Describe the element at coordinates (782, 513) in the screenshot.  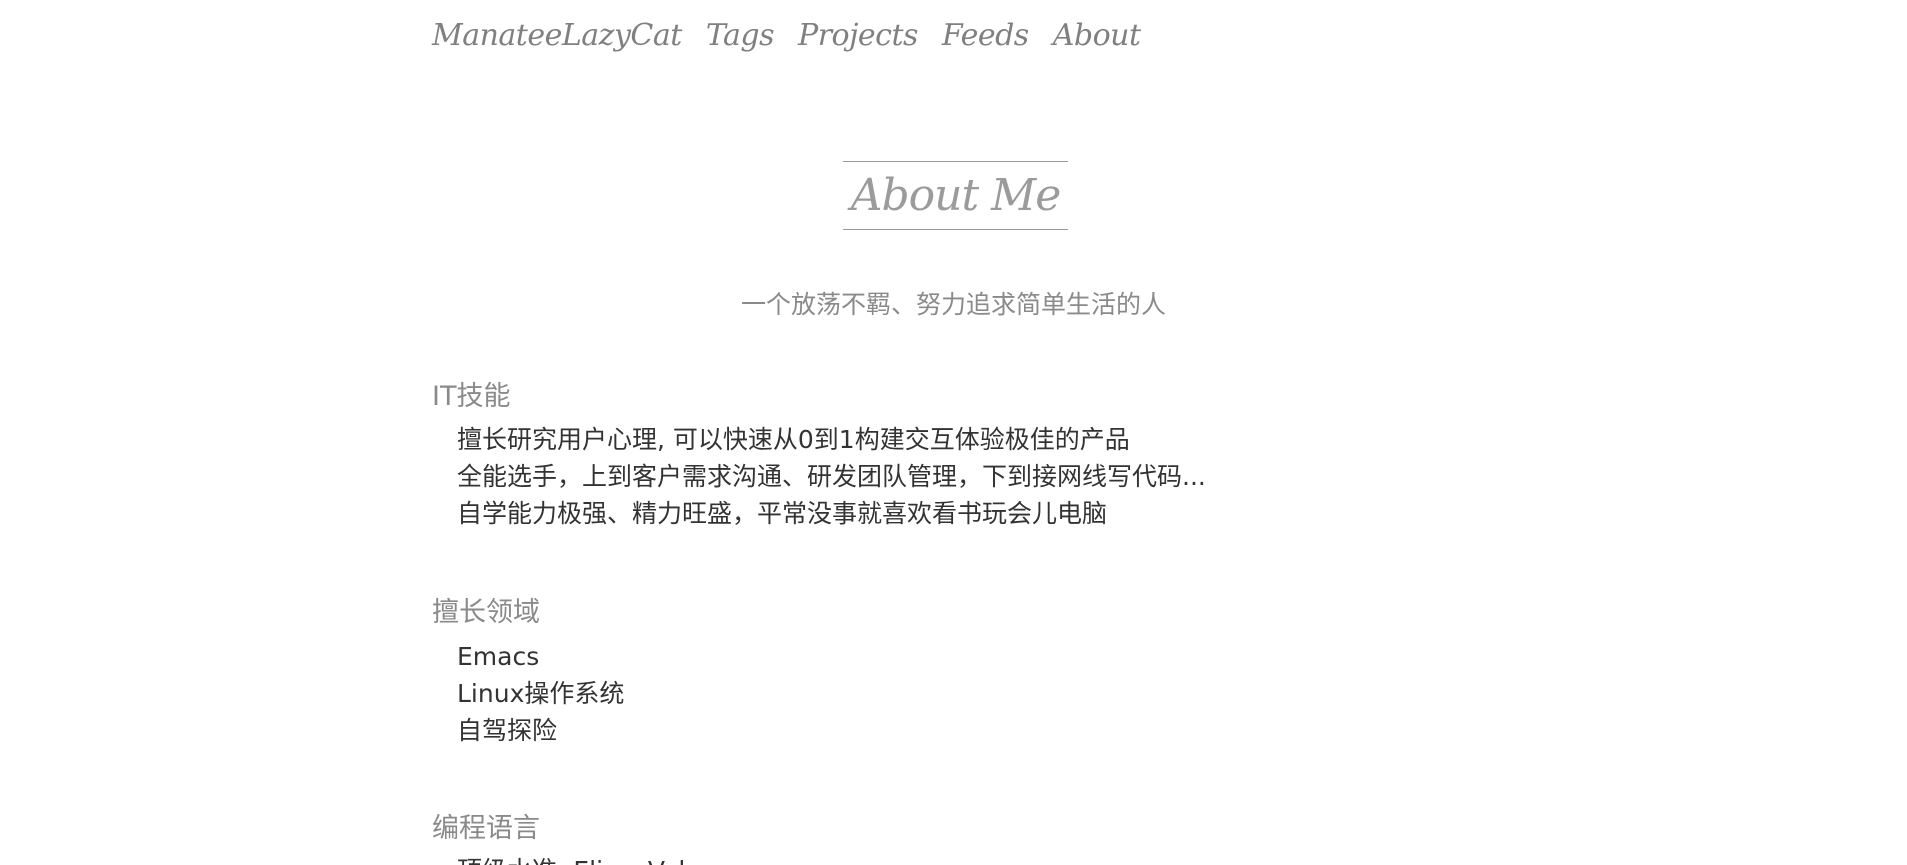
I see `list-item: 自学能力极强、精力旺盛，平常没事就喜欢看书玩会儿电脑` at that location.